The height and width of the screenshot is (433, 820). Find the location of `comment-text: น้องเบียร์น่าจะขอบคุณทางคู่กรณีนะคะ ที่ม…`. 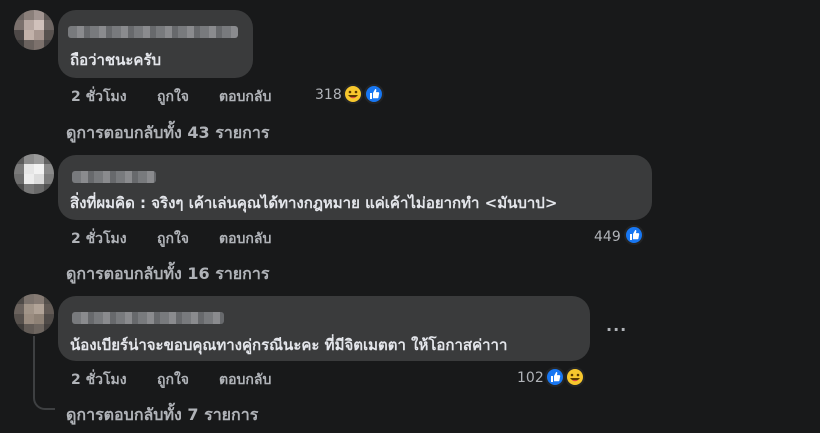

comment-text: น้องเบียร์น่าจะขอบคุณทางคู่กรณีนะคะ ที่ม… is located at coordinates (289, 345).